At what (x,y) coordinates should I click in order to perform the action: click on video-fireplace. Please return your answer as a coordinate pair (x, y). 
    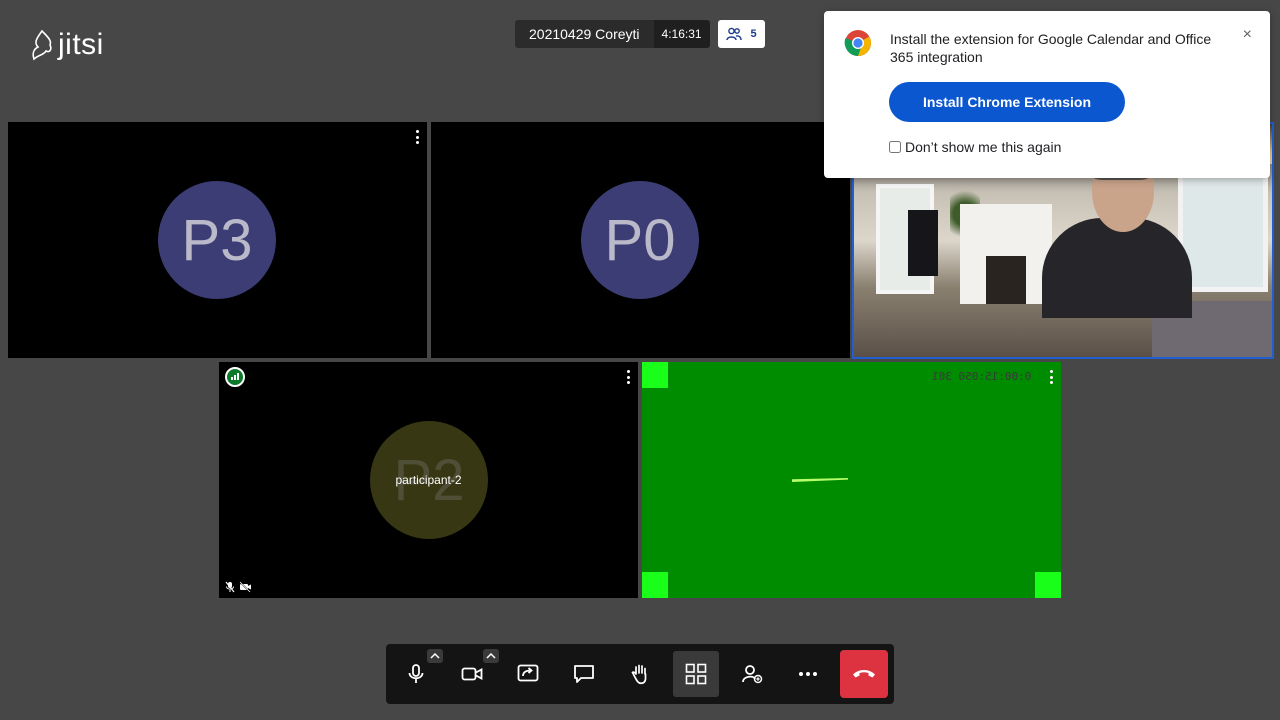
    Looking at the image, I should click on (1006, 254).